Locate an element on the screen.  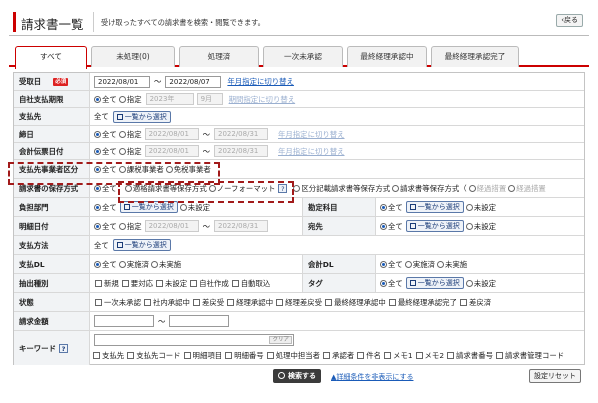
deadline-all-radio is located at coordinates (97, 134).